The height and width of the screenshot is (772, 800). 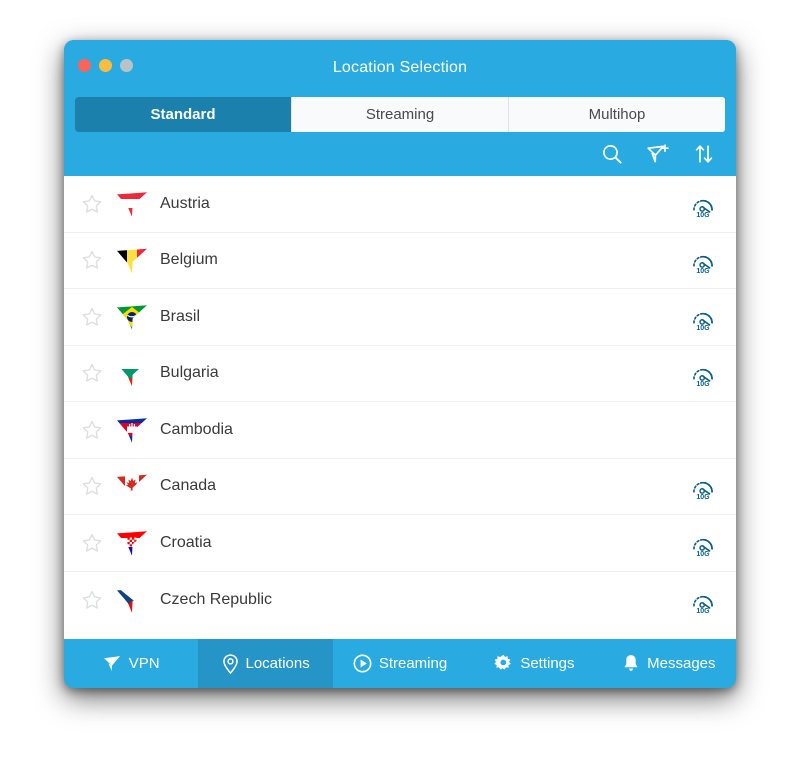 I want to click on nav-item-locations: Locations, so click(x=265, y=663).